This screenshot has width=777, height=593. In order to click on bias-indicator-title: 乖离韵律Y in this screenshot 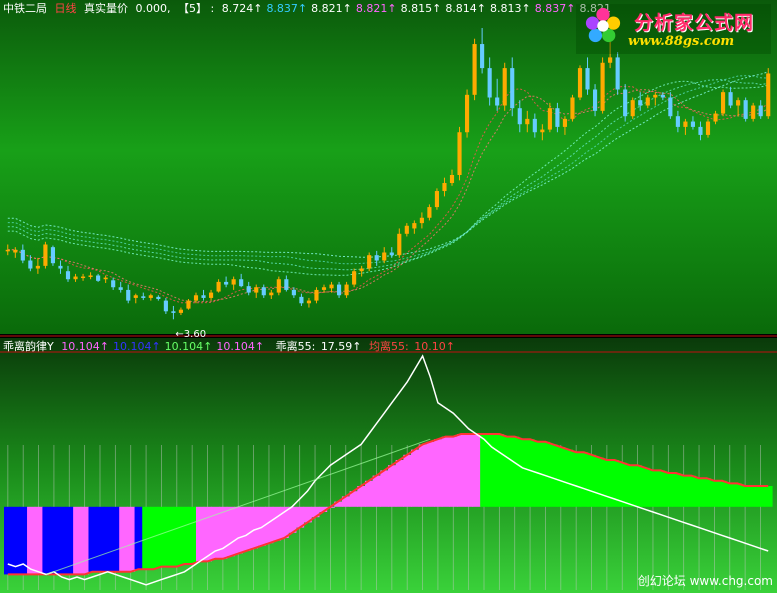, I will do `click(28, 346)`.